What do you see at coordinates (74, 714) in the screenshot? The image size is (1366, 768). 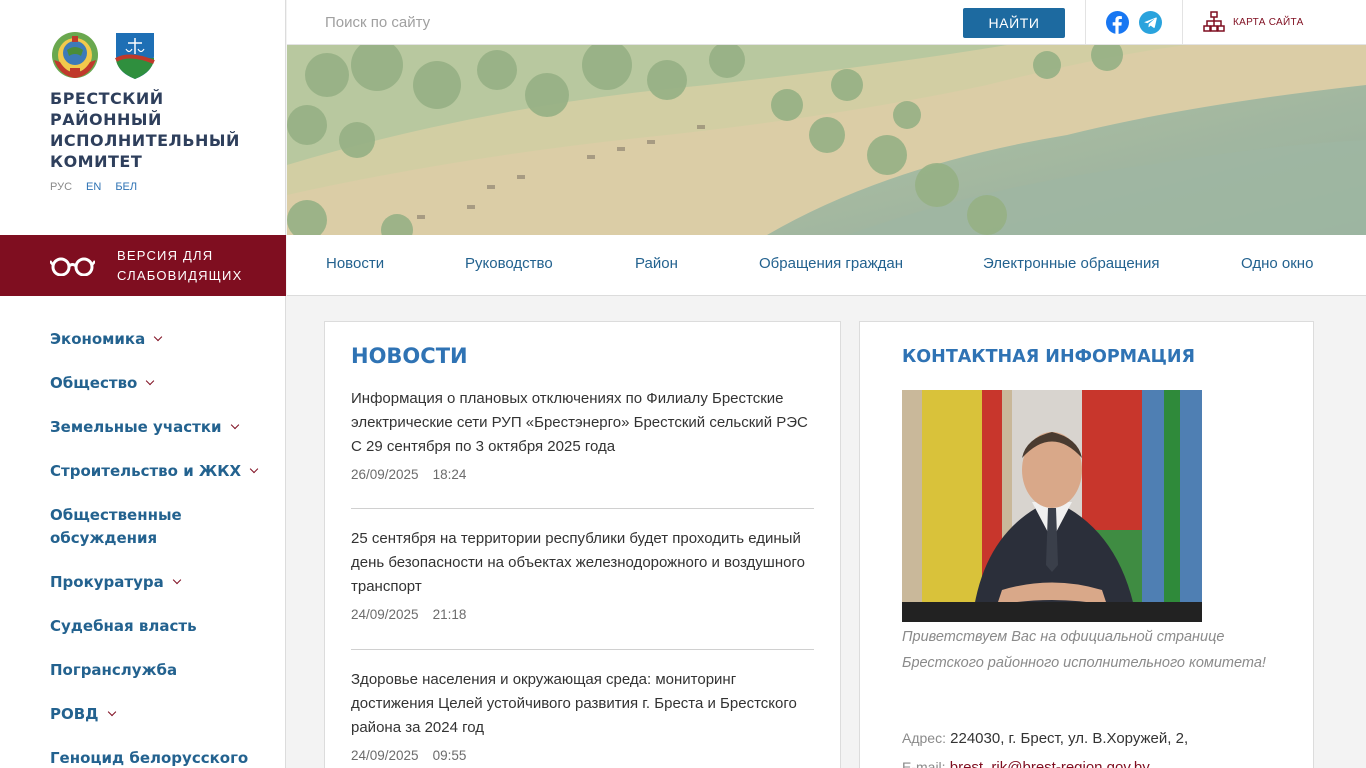 I see `sidebar-item-link: РОВД` at bounding box center [74, 714].